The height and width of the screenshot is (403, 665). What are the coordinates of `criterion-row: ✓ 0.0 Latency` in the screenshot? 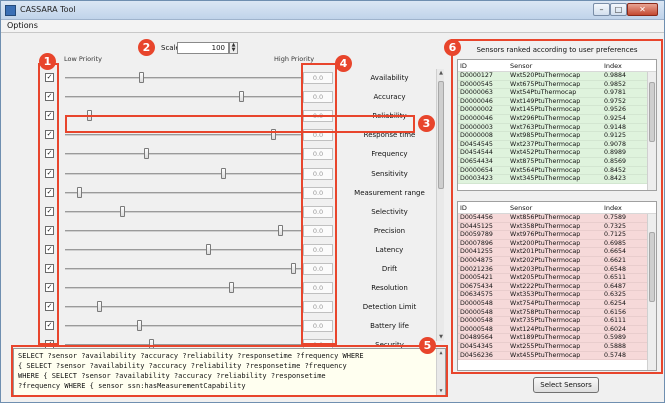 It's located at (245, 250).